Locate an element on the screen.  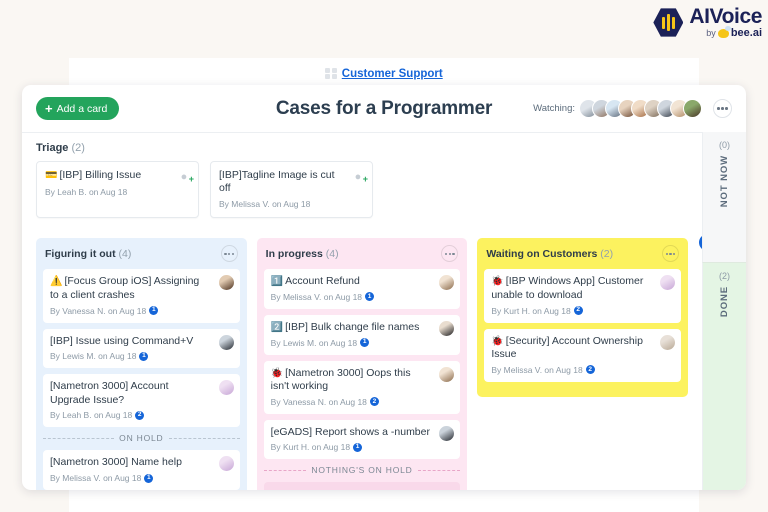
breadcrumb-link: Customer Support is located at coordinates (392, 74).